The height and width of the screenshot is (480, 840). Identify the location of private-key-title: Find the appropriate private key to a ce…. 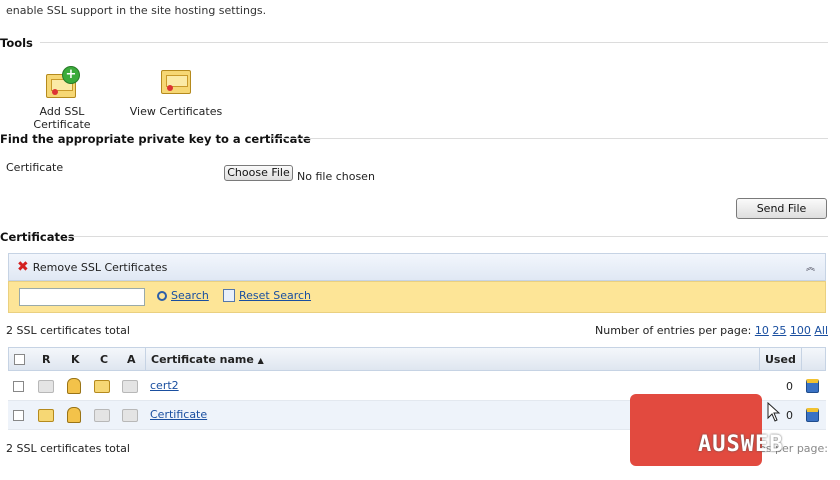
(155, 139).